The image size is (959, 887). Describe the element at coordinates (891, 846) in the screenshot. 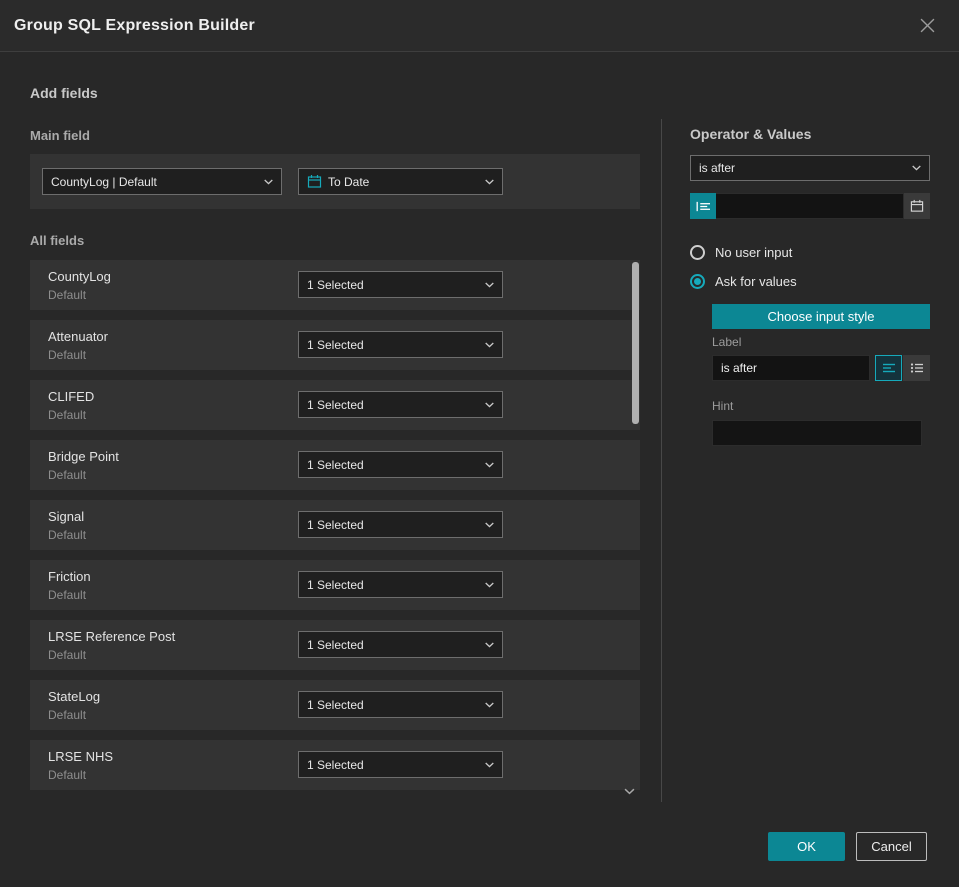

I see `cancel-button: Cancel` at that location.